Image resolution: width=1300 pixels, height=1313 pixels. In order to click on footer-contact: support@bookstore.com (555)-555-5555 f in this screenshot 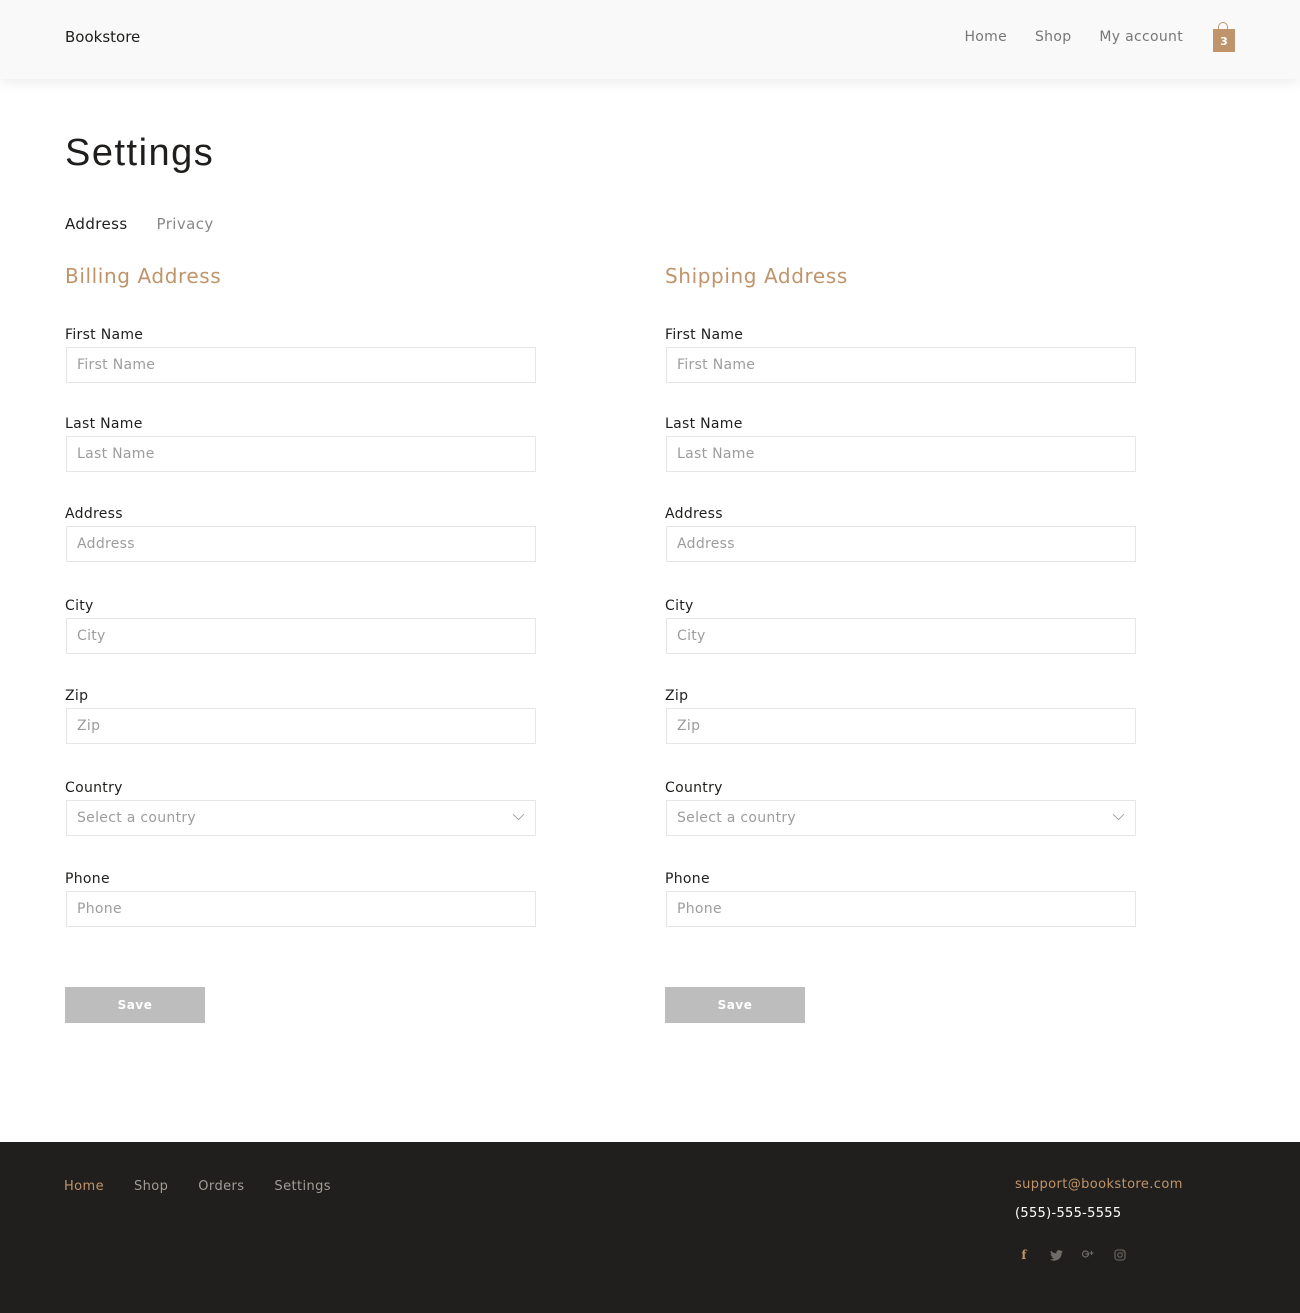, I will do `click(1099, 1220)`.